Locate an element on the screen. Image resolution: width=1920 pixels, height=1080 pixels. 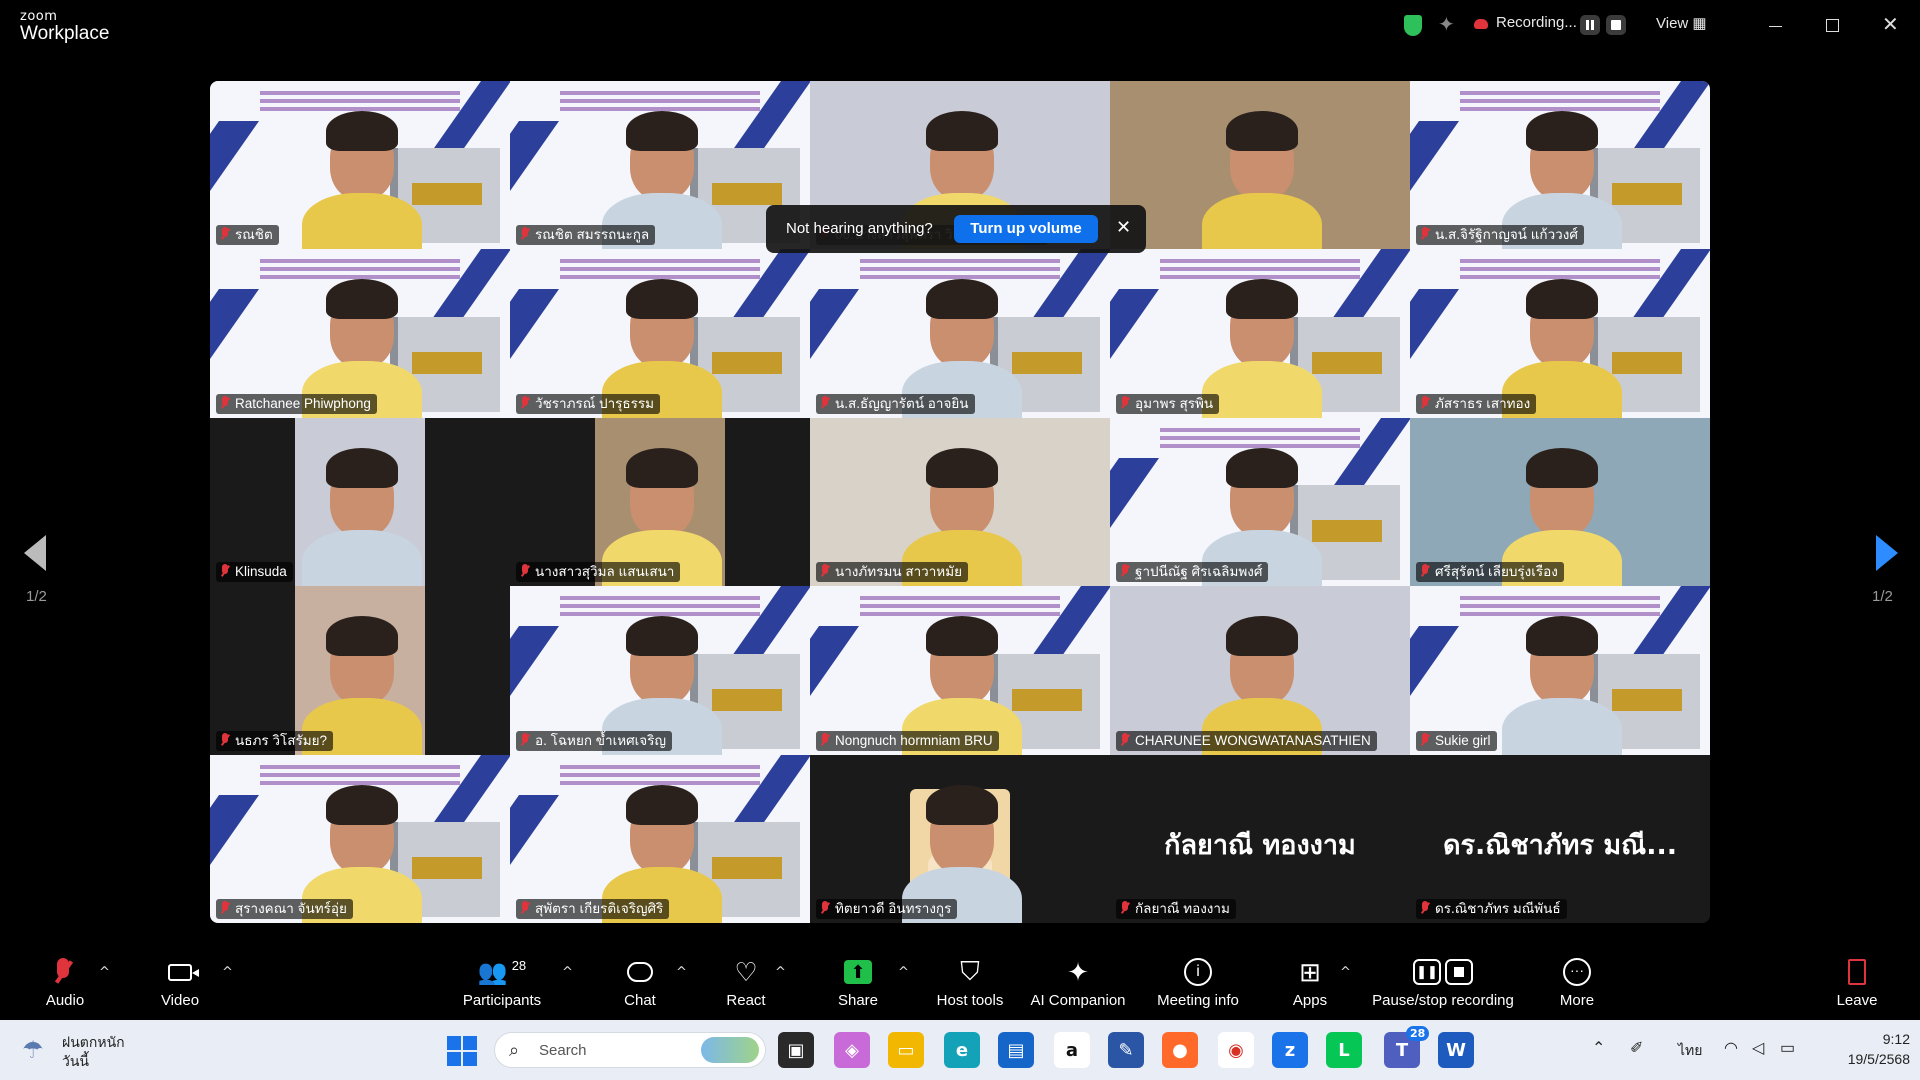
chrome-icon: ◉ is located at coordinates (1236, 1050).